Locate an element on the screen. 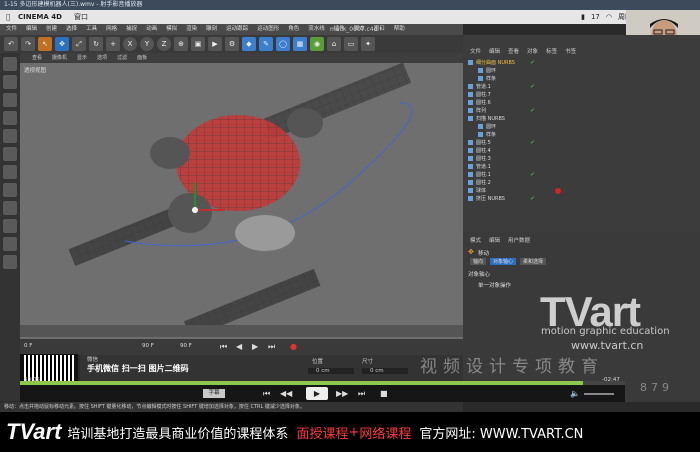  axis-mode-icon is located at coordinates (10, 172).